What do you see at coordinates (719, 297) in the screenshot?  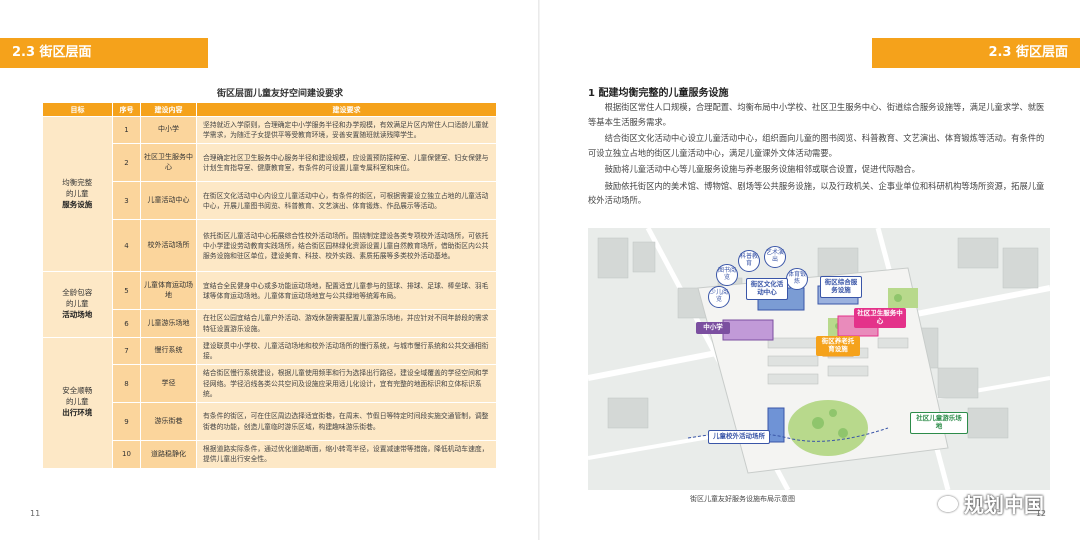 I see `map-bubble: 少儿阅览` at bounding box center [719, 297].